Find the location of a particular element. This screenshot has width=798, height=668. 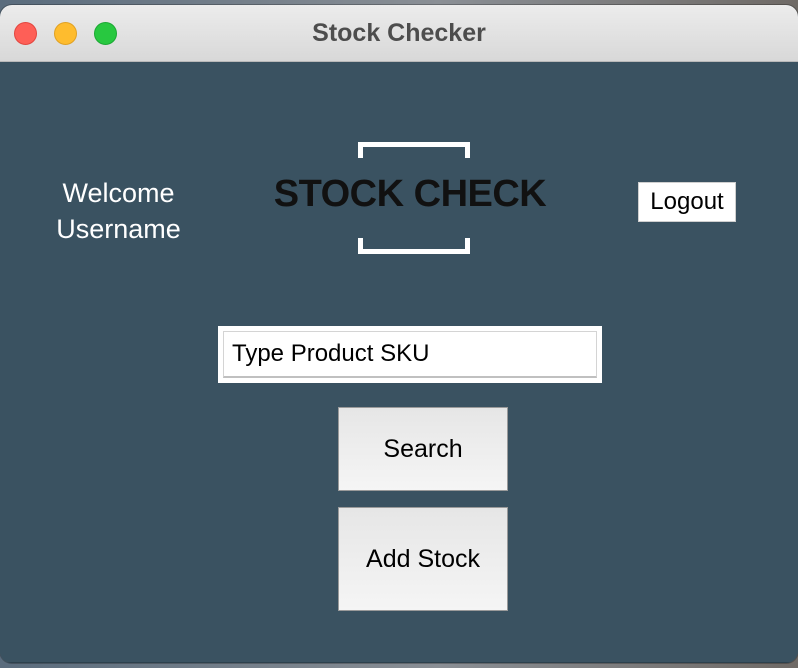

welcome-label: Welcome is located at coordinates (118, 193).